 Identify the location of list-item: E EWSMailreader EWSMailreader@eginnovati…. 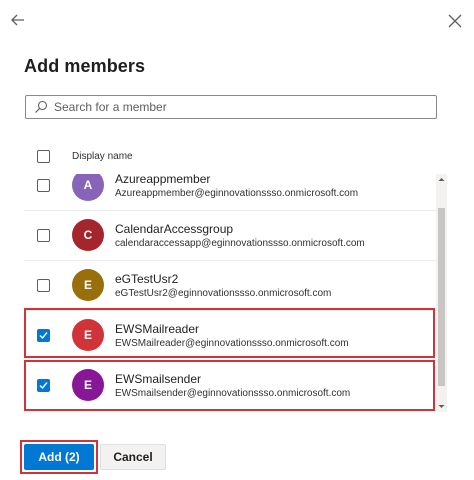
(230, 336).